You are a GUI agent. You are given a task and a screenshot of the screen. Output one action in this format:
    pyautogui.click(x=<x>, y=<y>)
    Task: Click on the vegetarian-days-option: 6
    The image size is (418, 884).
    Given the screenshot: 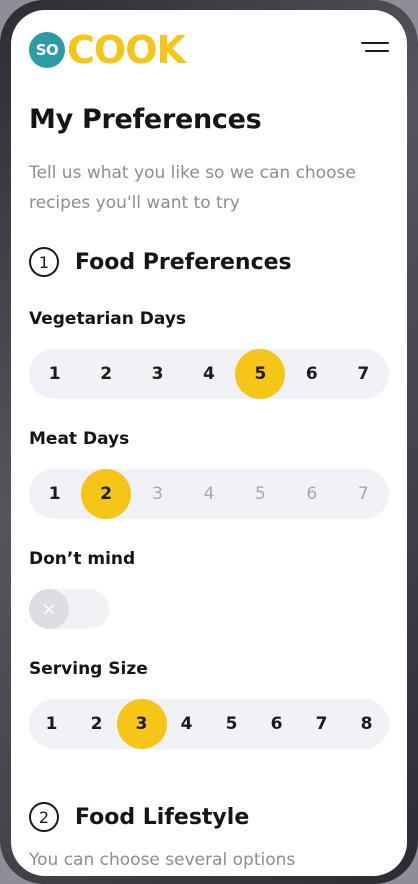 What is the action you would take?
    pyautogui.click(x=311, y=374)
    